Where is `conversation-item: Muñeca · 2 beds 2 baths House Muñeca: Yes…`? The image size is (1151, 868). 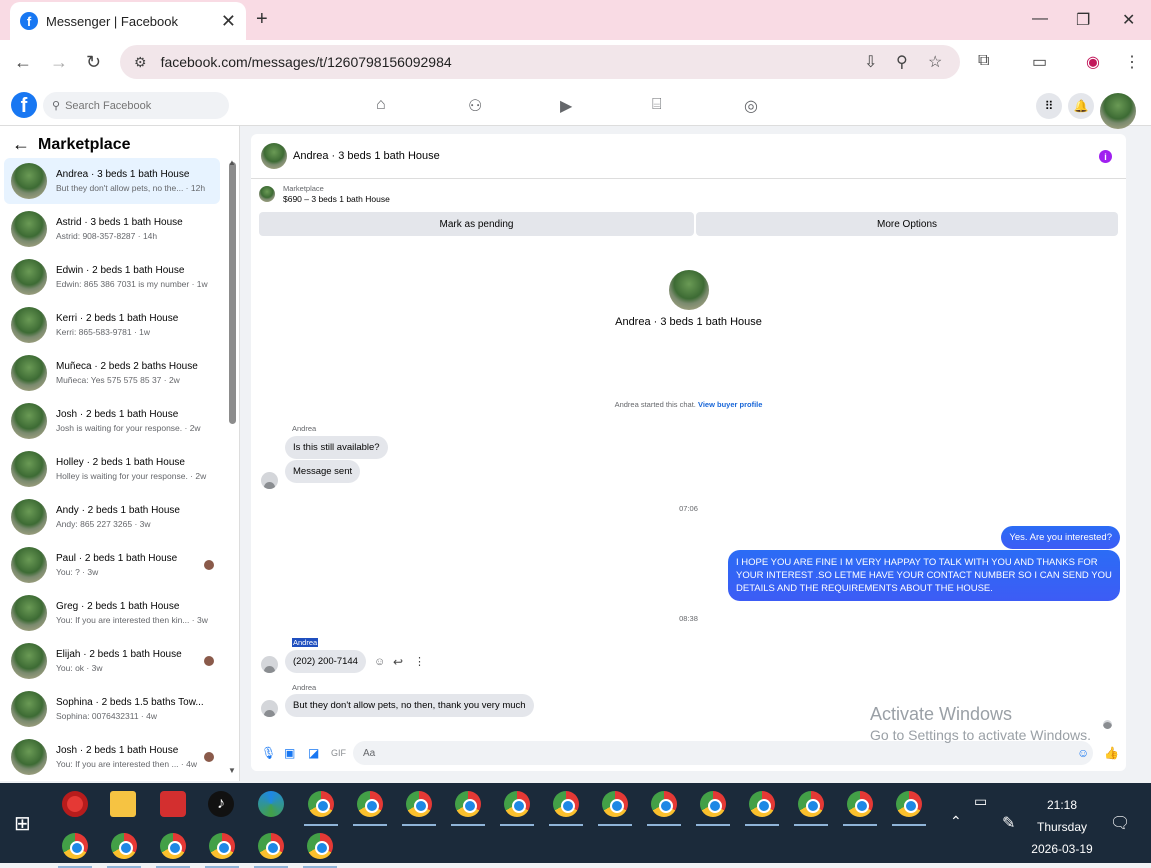
conversation-item: Muñeca · 2 beds 2 baths House Muñeca: Yes… is located at coordinates (112, 373).